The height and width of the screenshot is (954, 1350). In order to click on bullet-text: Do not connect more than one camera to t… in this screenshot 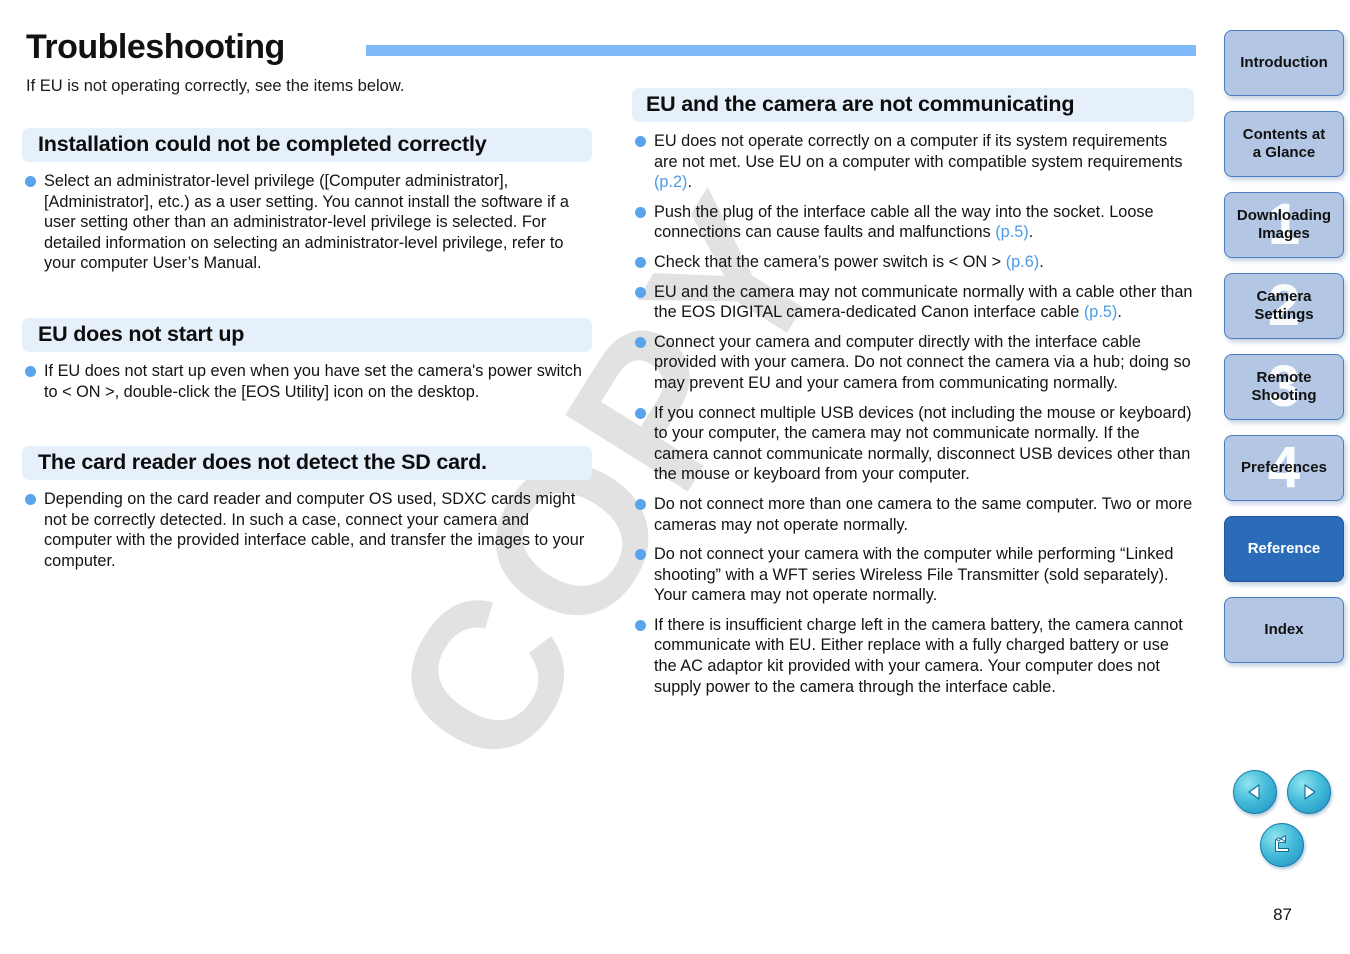, I will do `click(923, 514)`.